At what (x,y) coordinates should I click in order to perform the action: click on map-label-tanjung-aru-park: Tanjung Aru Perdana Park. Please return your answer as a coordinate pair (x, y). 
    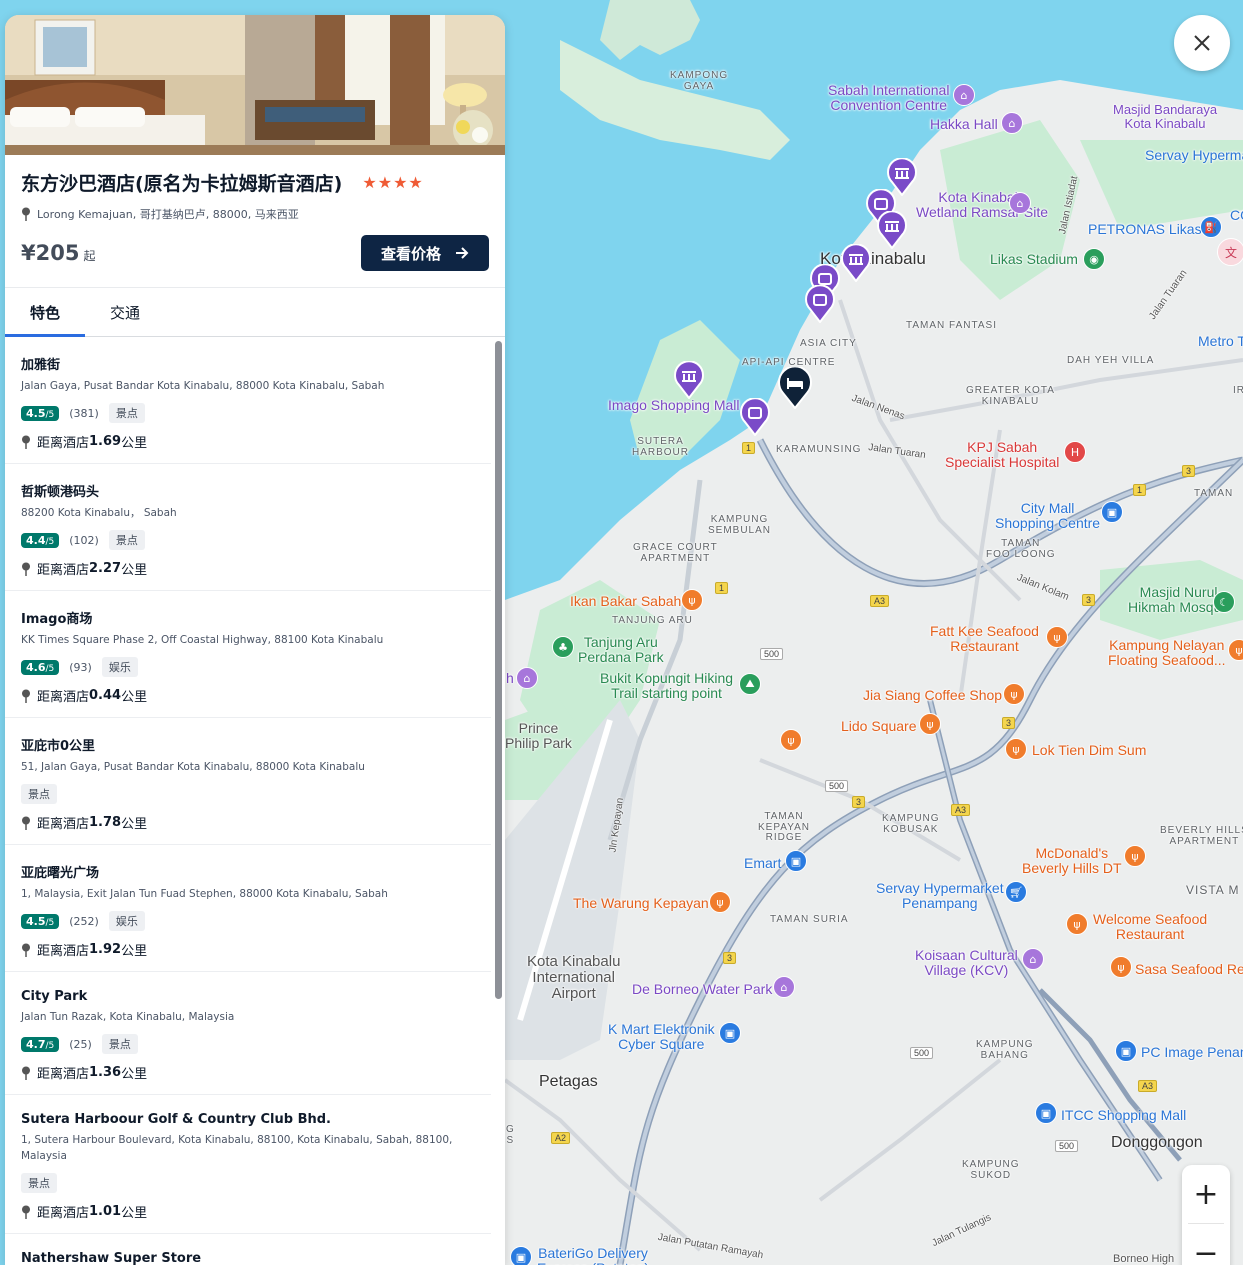
    Looking at the image, I should click on (621, 650).